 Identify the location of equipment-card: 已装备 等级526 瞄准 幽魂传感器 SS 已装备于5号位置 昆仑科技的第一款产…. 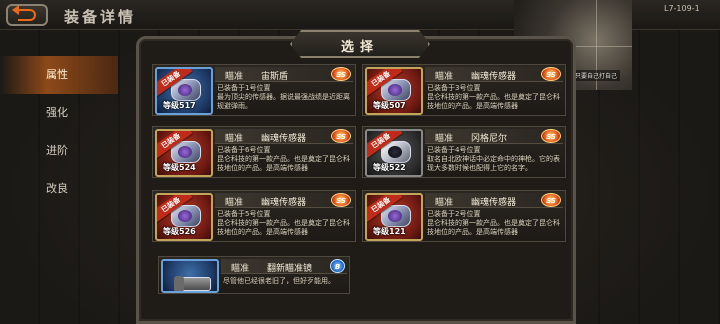
(254, 216).